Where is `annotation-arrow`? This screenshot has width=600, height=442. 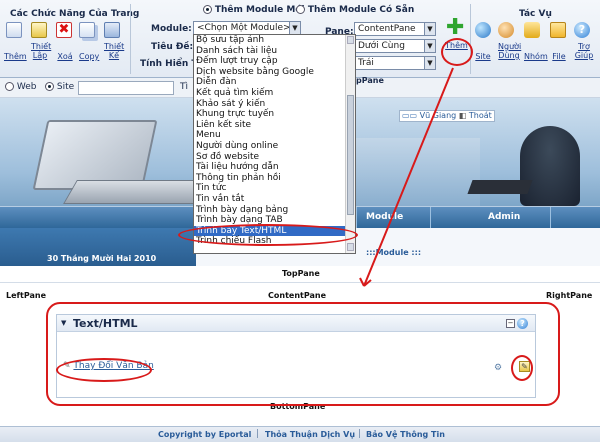
annotation-arrow is located at coordinates (406, 177).